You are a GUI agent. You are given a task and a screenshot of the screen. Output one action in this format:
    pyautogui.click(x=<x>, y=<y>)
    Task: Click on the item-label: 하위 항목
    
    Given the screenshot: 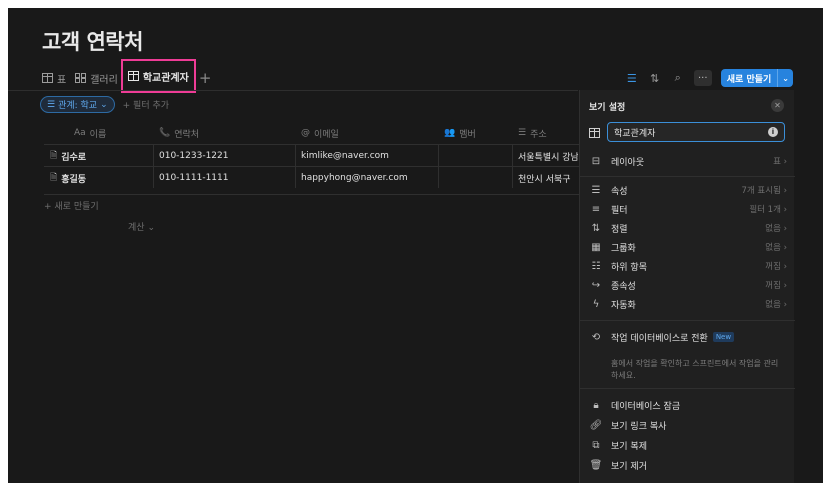 What is the action you would take?
    pyautogui.click(x=629, y=267)
    